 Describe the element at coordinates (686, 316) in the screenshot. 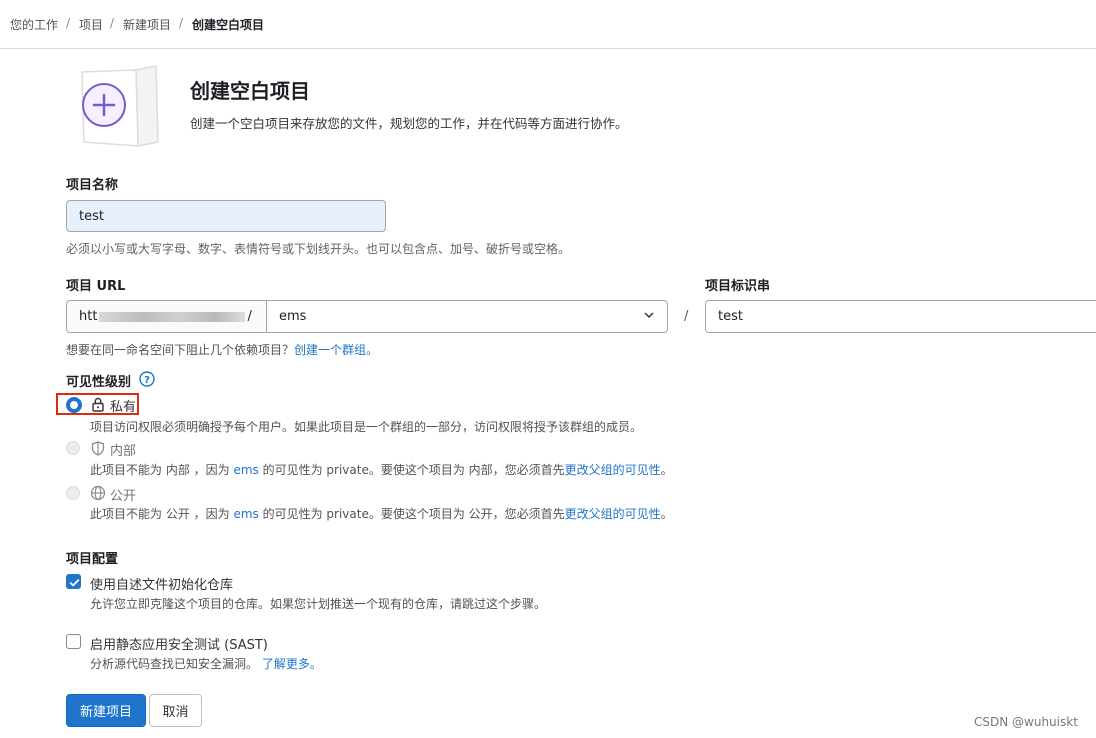

I see `url-slash: /` at that location.